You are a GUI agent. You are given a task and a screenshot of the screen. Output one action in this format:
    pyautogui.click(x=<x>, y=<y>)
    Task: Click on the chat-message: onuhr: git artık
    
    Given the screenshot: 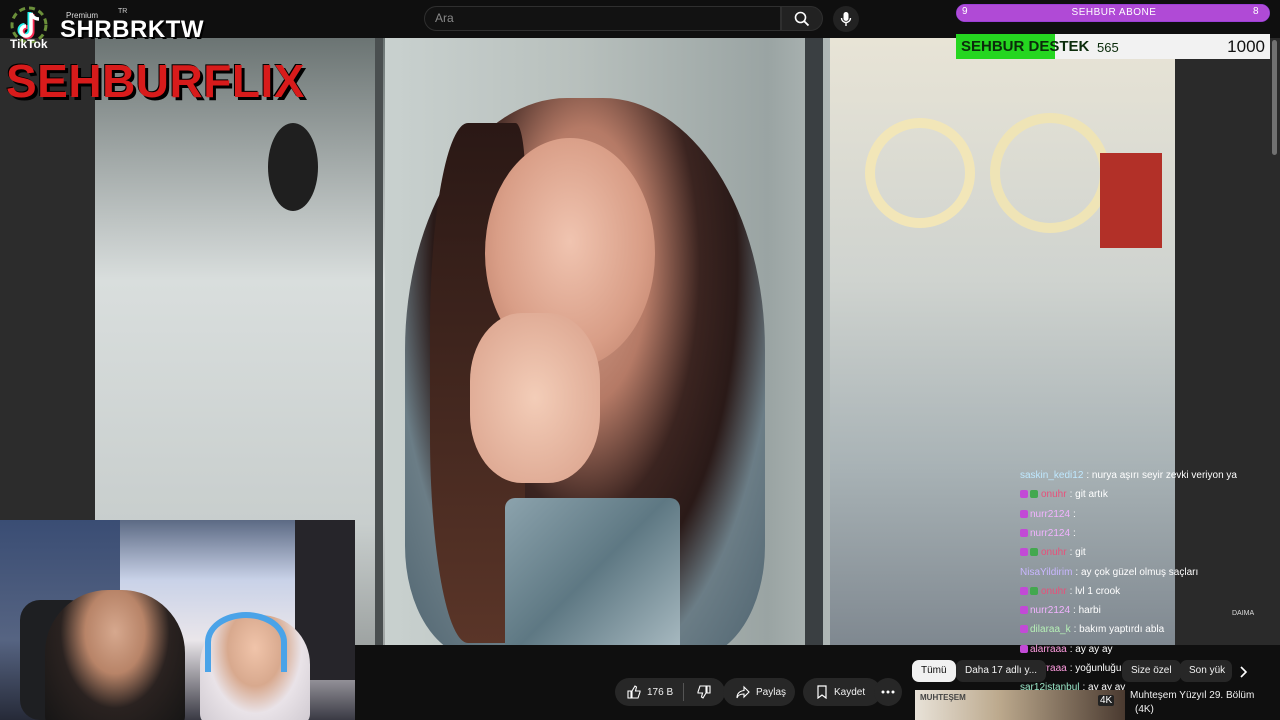 What is the action you would take?
    pyautogui.click(x=1064, y=494)
    